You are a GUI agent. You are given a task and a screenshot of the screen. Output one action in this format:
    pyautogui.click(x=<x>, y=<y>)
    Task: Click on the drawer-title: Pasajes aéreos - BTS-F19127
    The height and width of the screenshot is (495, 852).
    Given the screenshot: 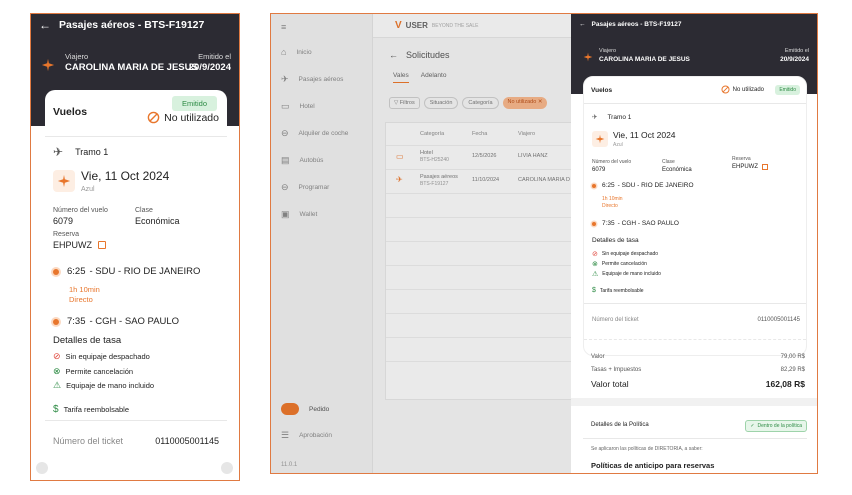 What is the action you would take?
    pyautogui.click(x=636, y=24)
    